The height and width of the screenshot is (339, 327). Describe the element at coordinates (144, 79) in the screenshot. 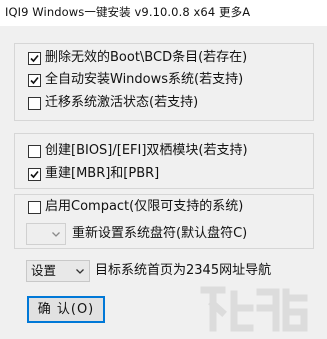

I see `auto-install-windows-label: 全自动安装Windows系统(若支持)` at that location.